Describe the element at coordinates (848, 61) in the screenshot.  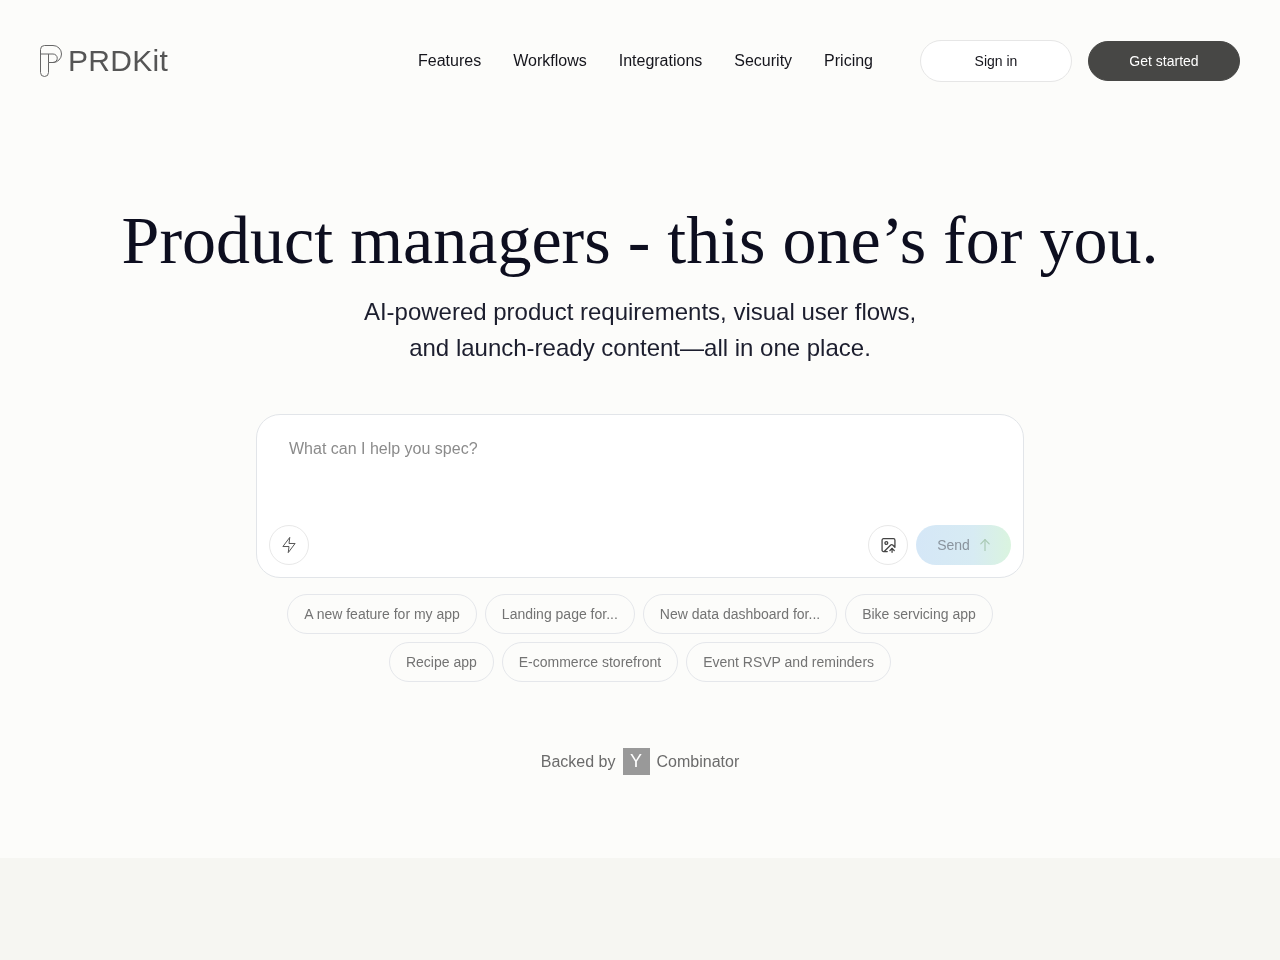
I see `nav-link: Pricing` at that location.